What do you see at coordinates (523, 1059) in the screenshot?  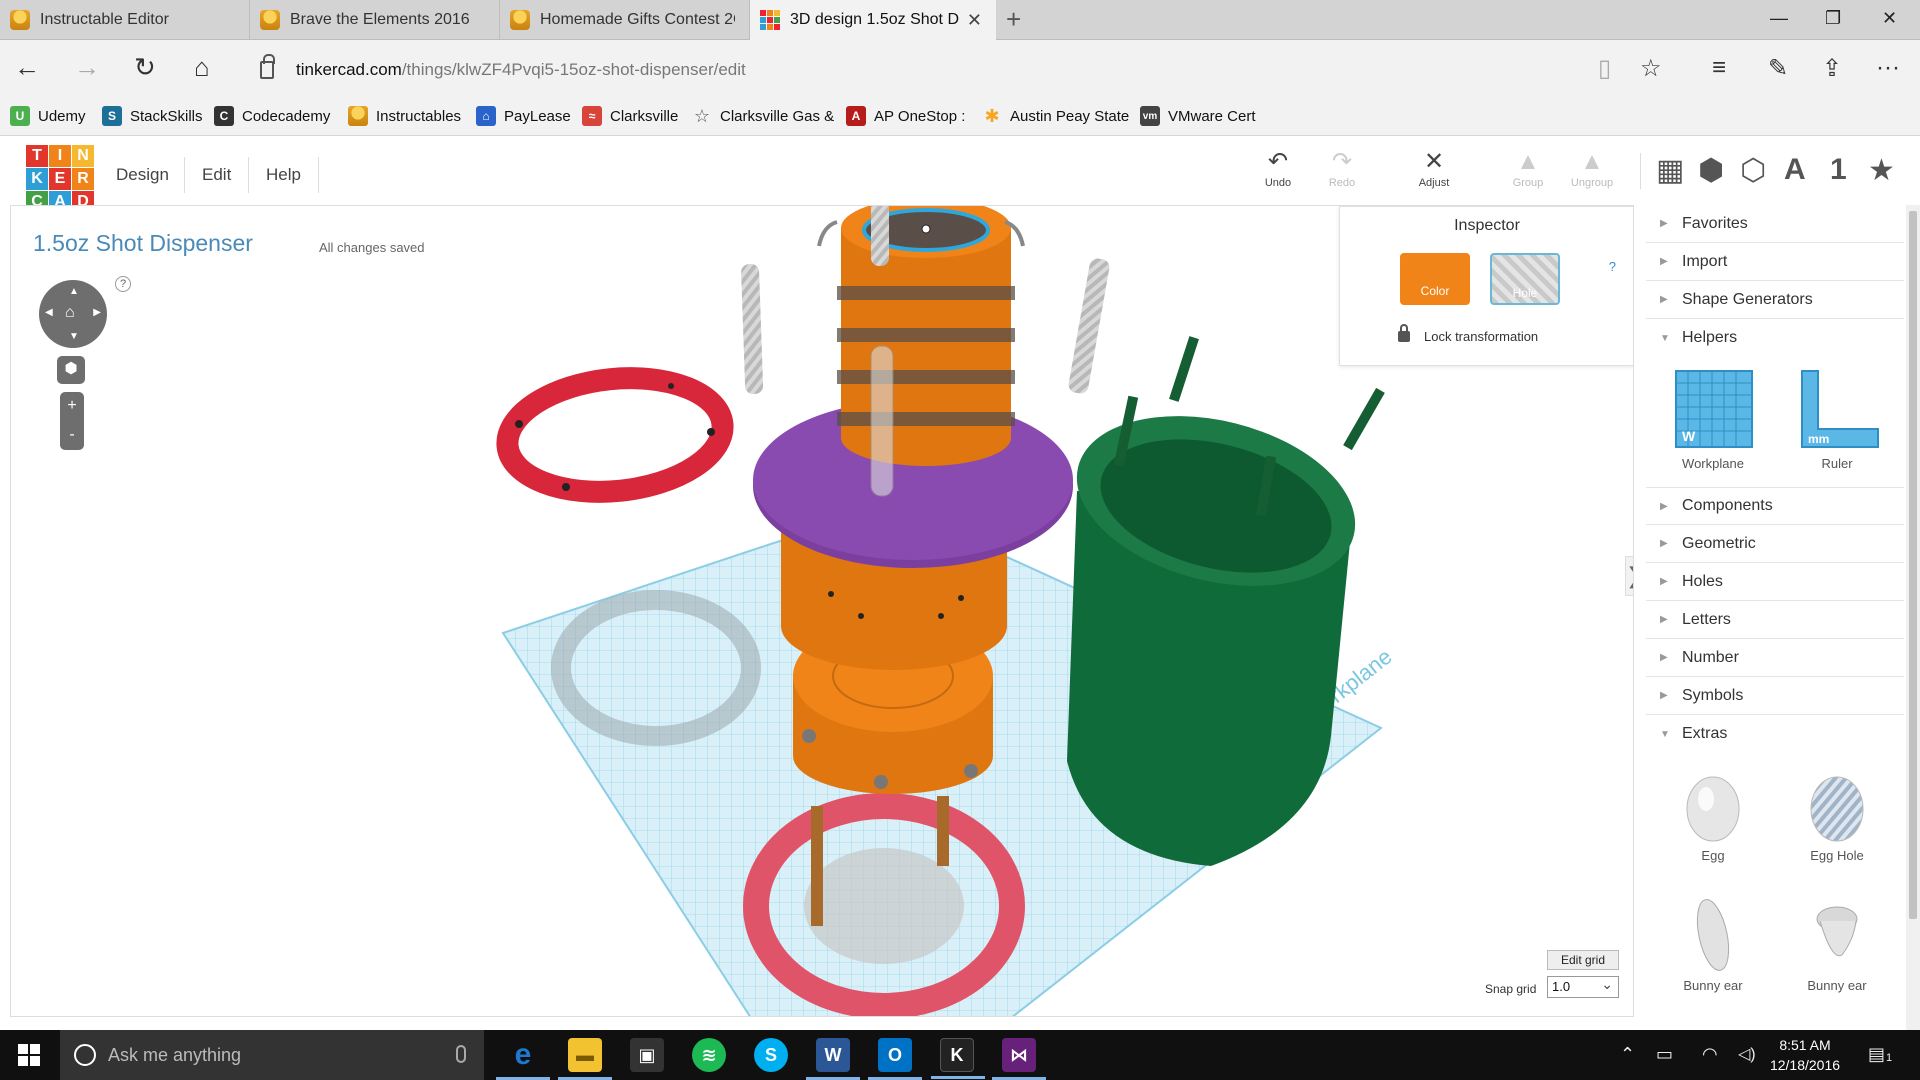 I see `edge-icon: e` at bounding box center [523, 1059].